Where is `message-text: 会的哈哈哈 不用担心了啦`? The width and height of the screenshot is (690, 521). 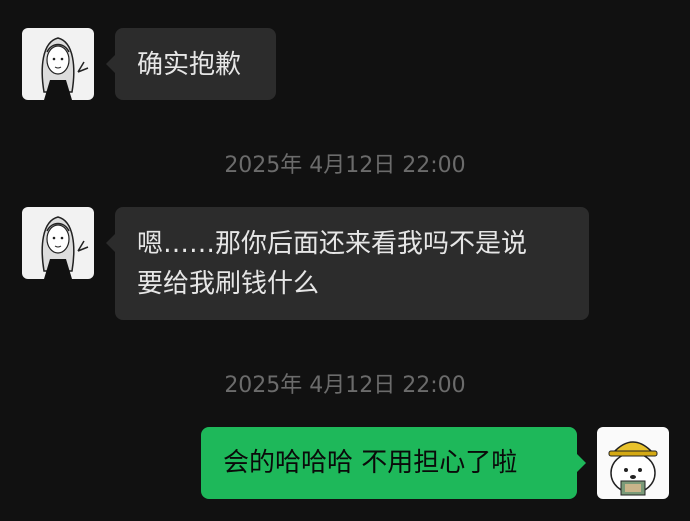
message-text: 会的哈哈哈 不用担心了啦 is located at coordinates (370, 463).